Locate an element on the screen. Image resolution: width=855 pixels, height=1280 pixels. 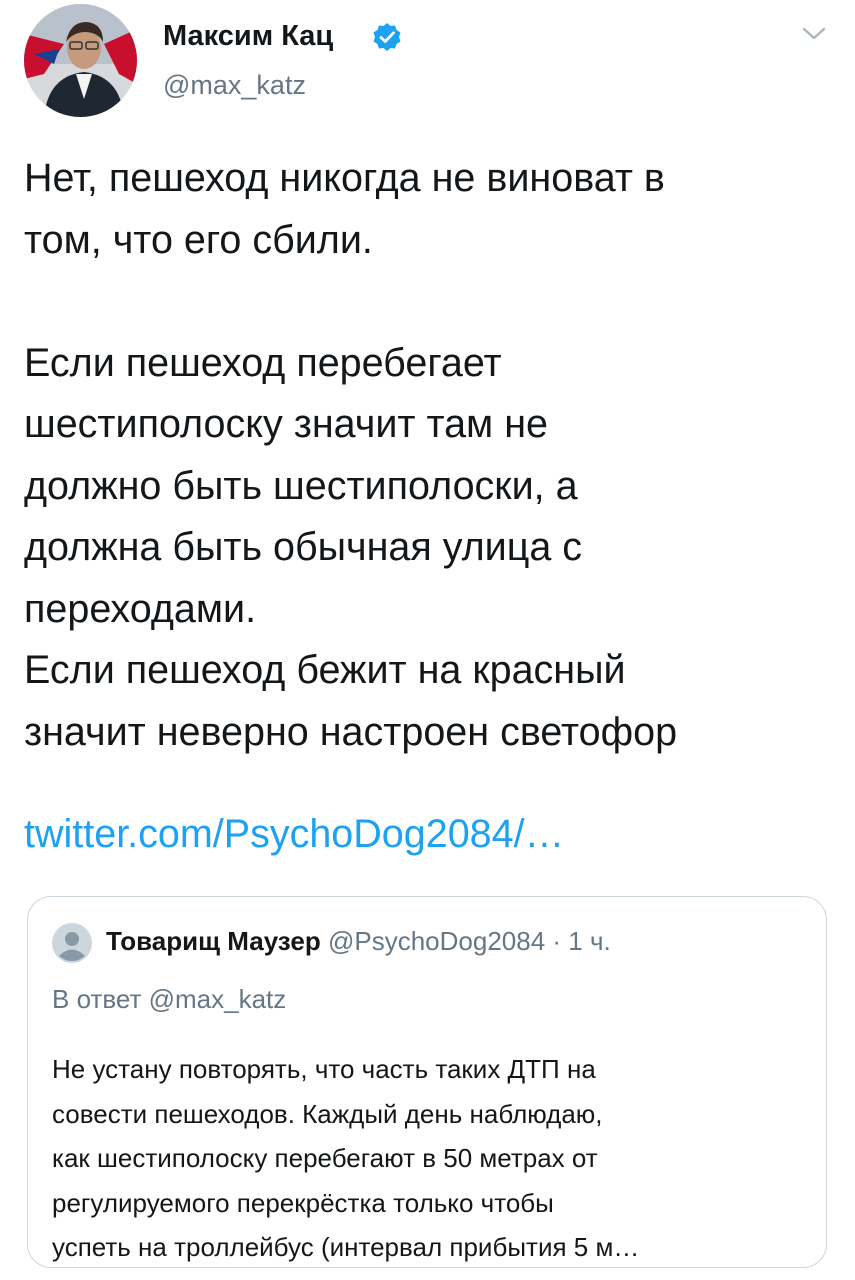
quoted-author-name: Товарищ Маузер is located at coordinates (213, 941).